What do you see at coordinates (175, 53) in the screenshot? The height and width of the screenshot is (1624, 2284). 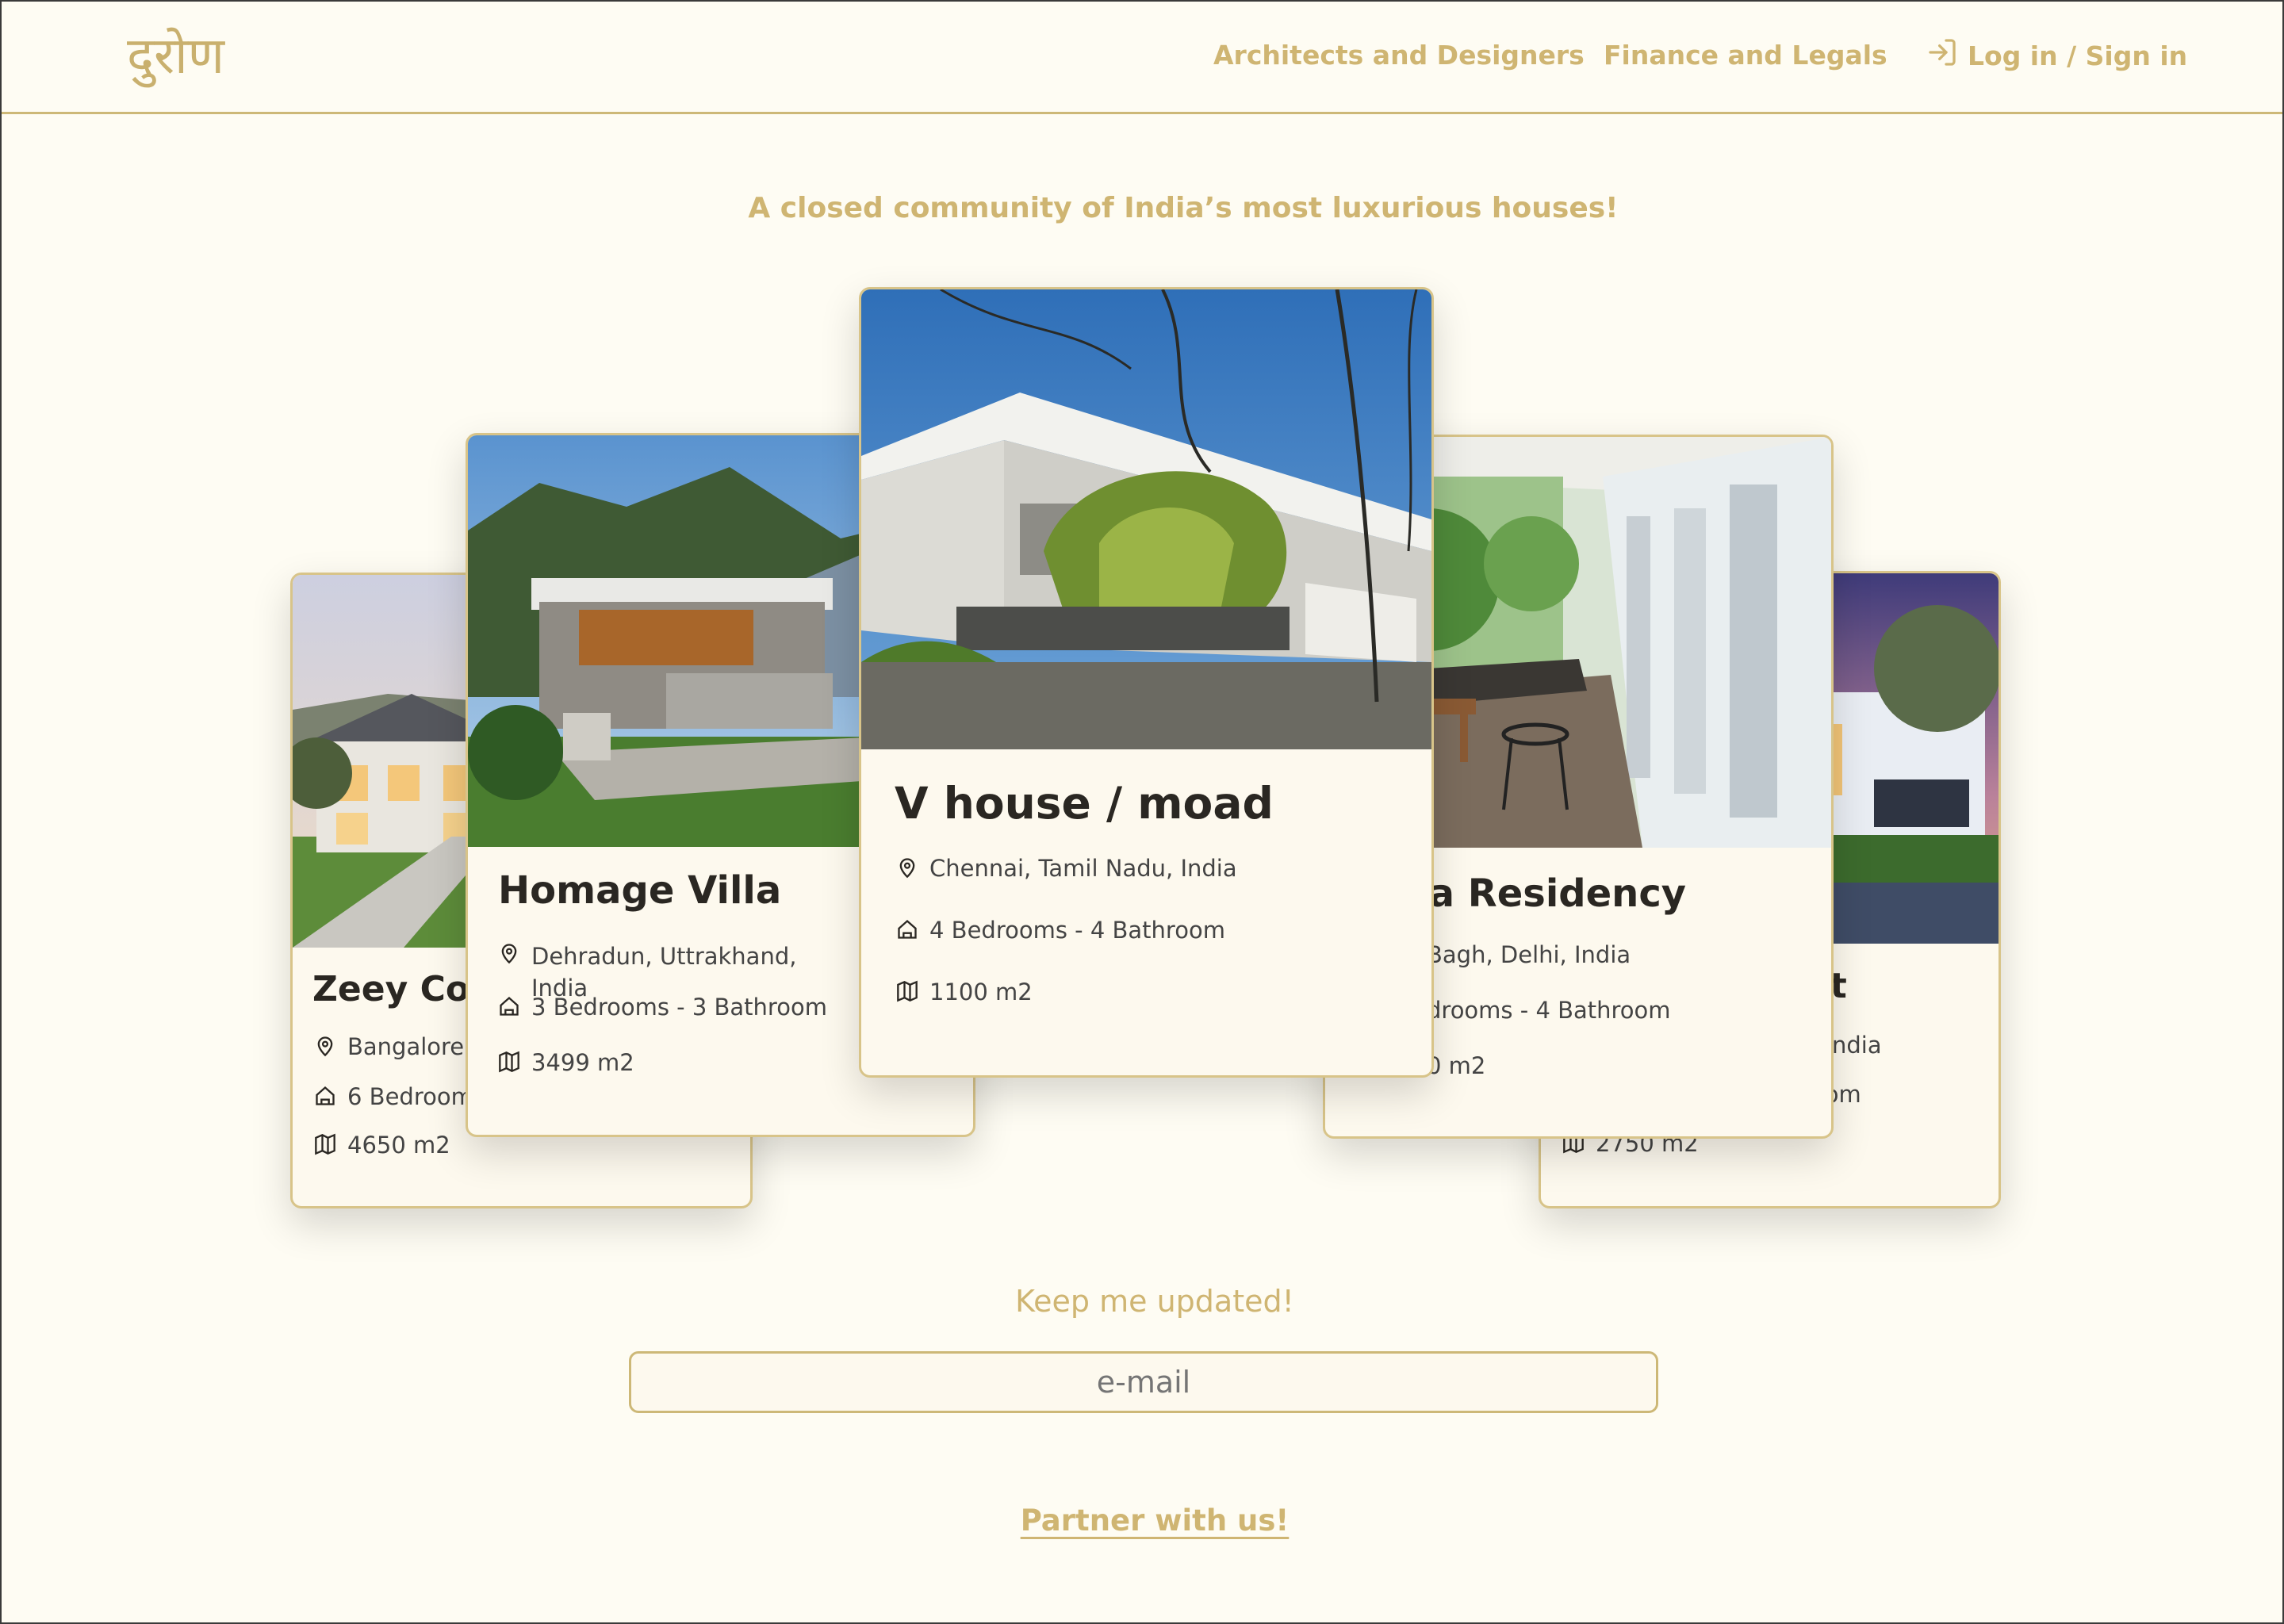 I see `logo: दुरोण` at bounding box center [175, 53].